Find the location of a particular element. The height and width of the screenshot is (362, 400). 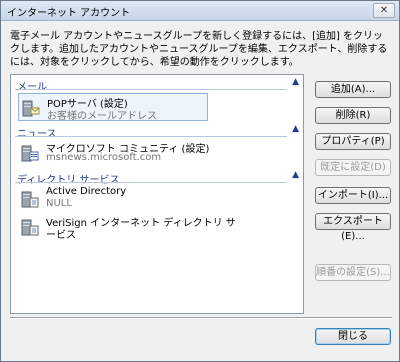

mail-server-icon is located at coordinates (31, 109).